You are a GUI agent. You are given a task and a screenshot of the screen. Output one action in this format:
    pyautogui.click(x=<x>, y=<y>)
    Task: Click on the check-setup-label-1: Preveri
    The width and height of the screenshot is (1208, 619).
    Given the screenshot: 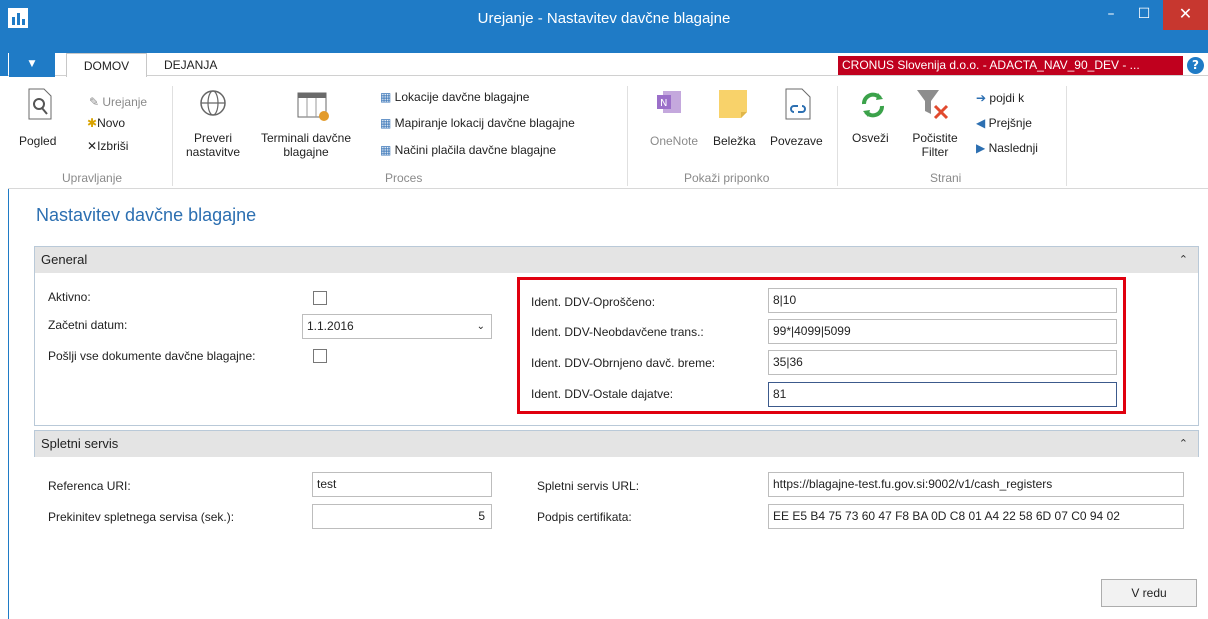 What is the action you would take?
    pyautogui.click(x=212, y=138)
    